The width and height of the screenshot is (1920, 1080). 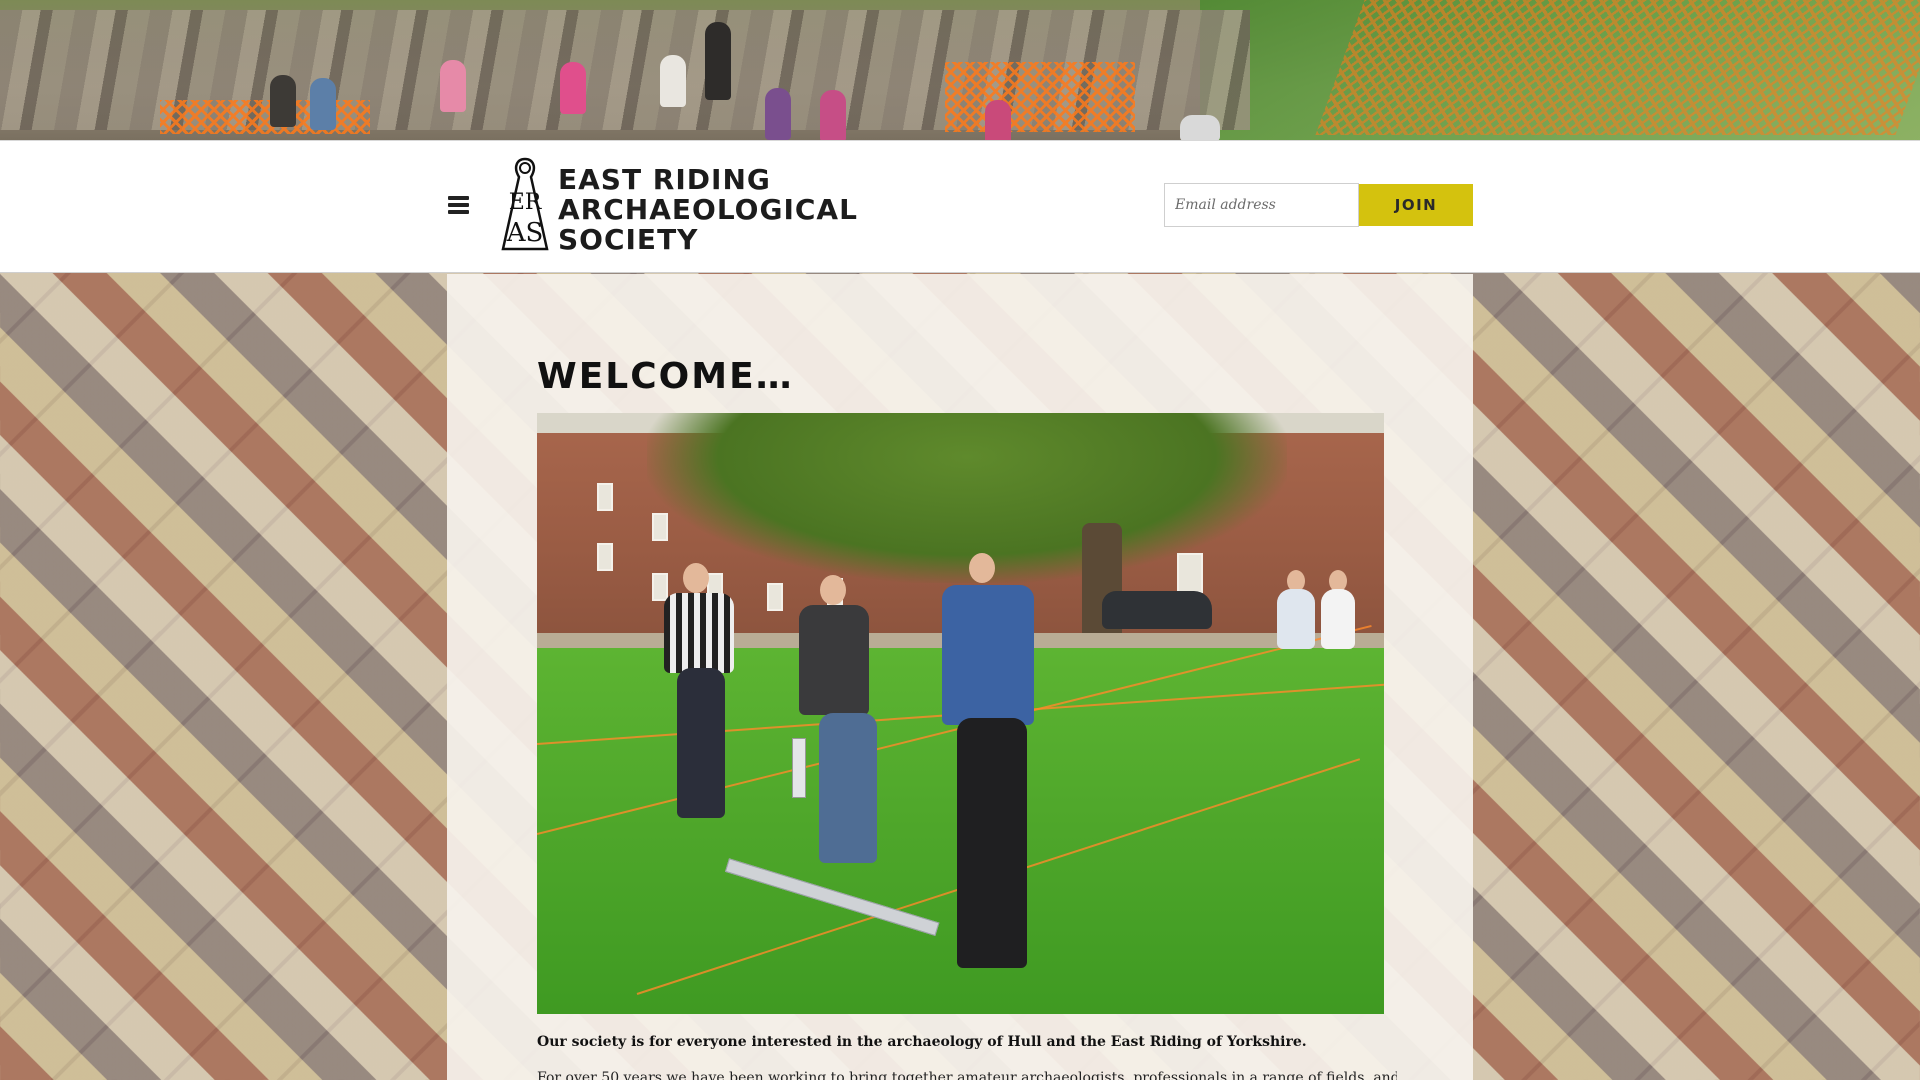 I want to click on site-name-line-2: Archaeological, so click(x=708, y=209).